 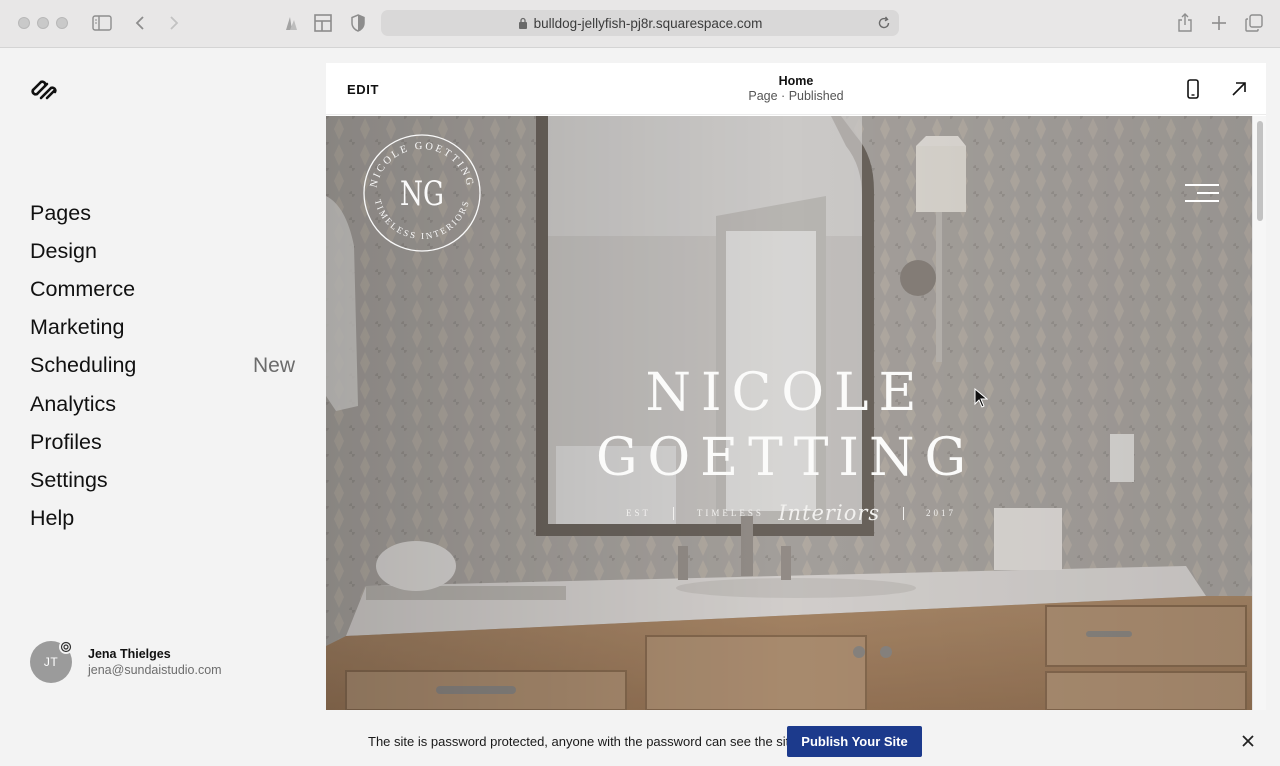 I want to click on hero-tagline: EST TIMELESS Interiors 2017, so click(x=791, y=513).